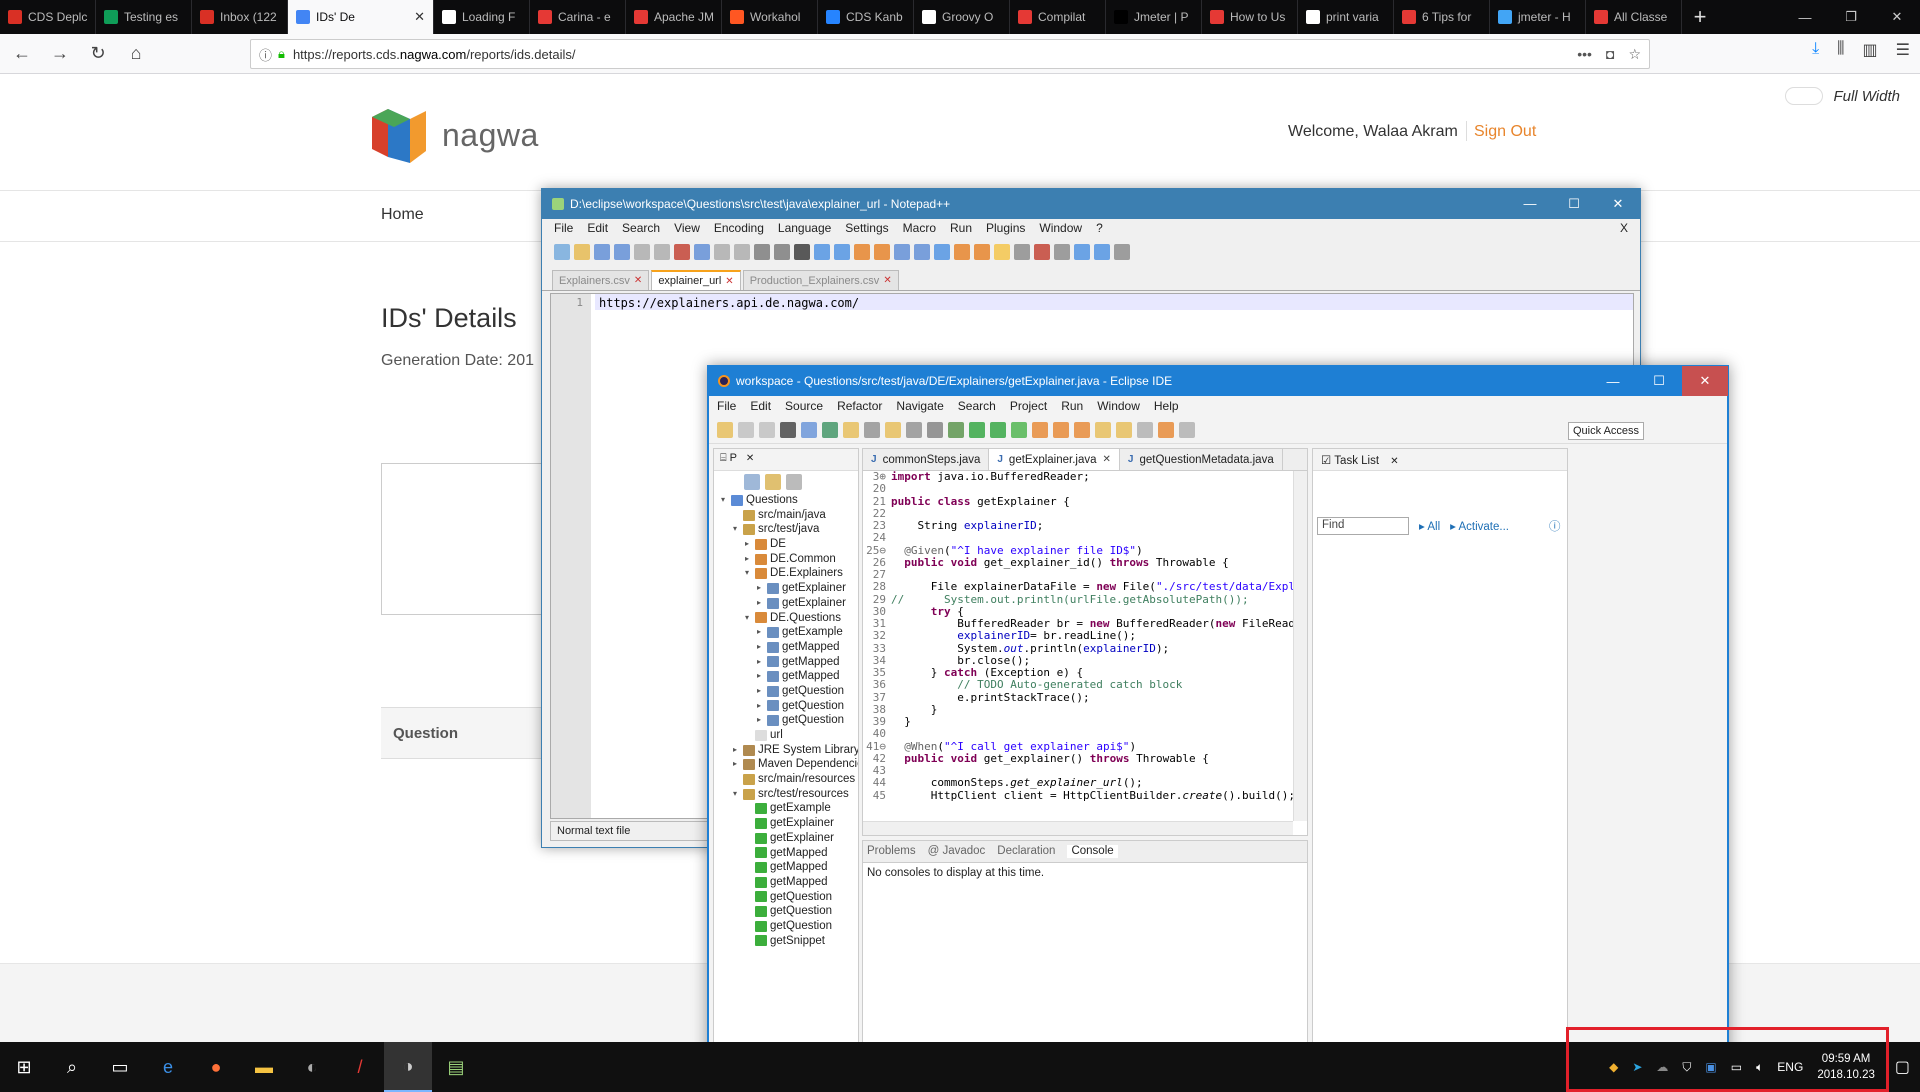 Image resolution: width=1920 pixels, height=1092 pixels. I want to click on code-line: 21 public class getExplainer {, so click(1078, 501).